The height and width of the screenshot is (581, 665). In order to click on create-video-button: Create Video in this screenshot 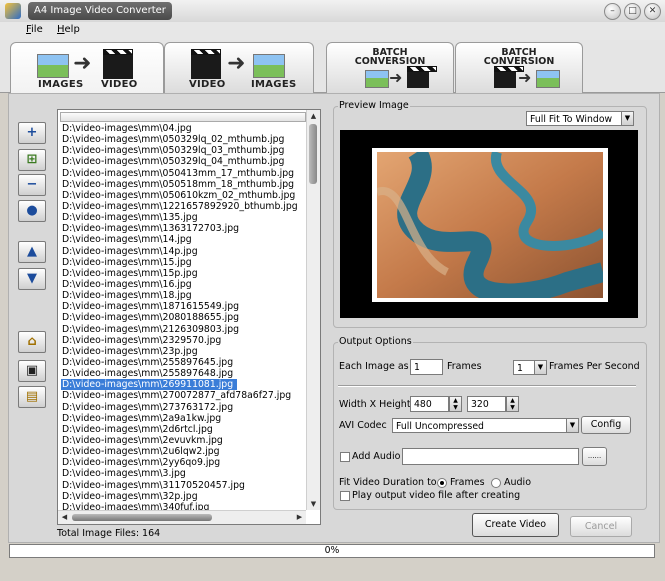, I will do `click(515, 525)`.